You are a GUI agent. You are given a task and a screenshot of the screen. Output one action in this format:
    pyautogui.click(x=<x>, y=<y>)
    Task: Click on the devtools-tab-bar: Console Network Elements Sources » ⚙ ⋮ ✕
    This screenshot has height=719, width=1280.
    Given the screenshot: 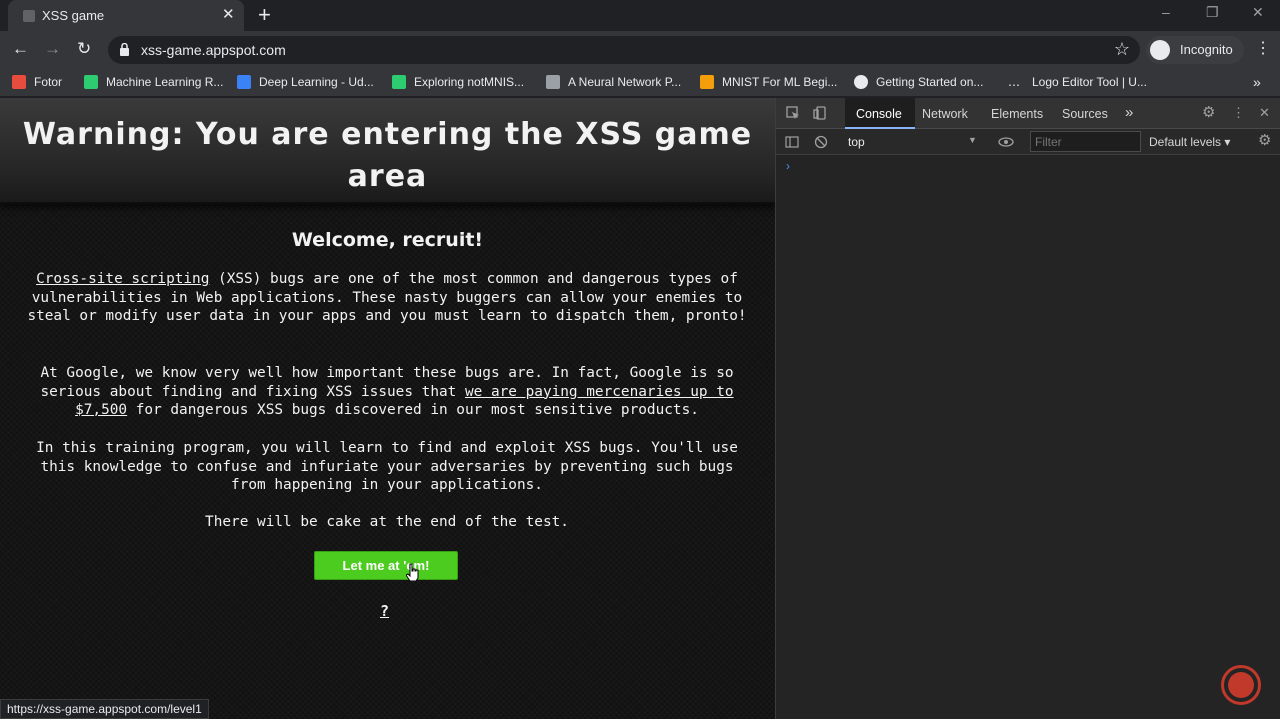 What is the action you would take?
    pyautogui.click(x=1028, y=113)
    